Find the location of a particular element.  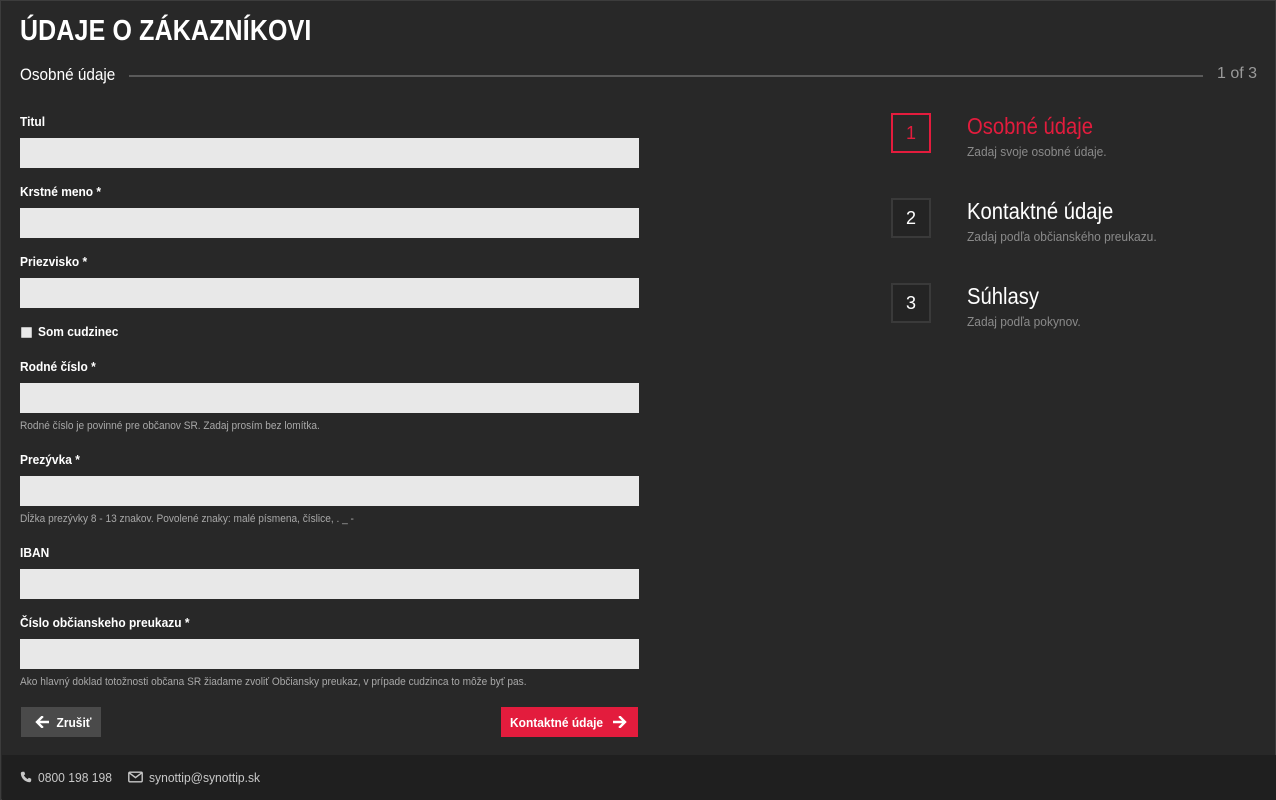

id-card-label: Číslo občianskeho preukazu * is located at coordinates (105, 622).